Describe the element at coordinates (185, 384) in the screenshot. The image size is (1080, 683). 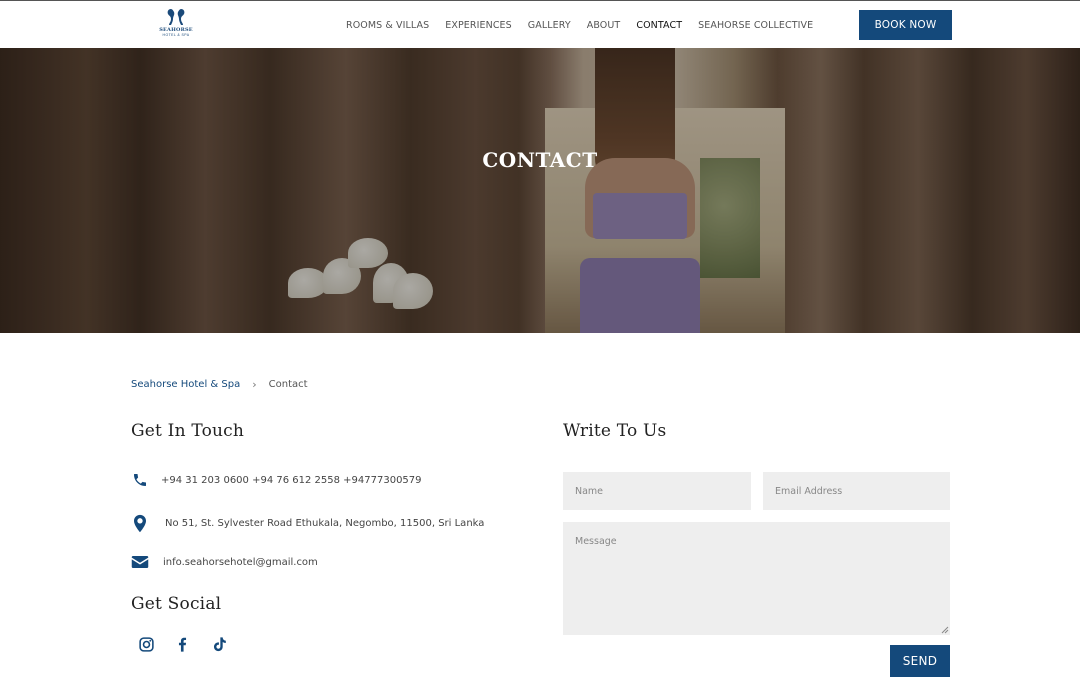
I see `breadcrumb-home-link: Seahorse Hotel & Spa` at that location.